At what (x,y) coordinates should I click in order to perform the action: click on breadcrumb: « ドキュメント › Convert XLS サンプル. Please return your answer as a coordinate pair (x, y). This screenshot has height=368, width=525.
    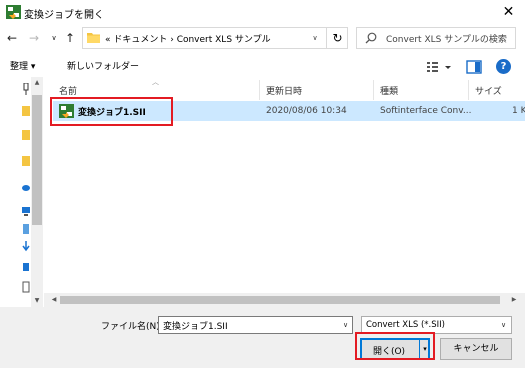
    Looking at the image, I should click on (188, 38).